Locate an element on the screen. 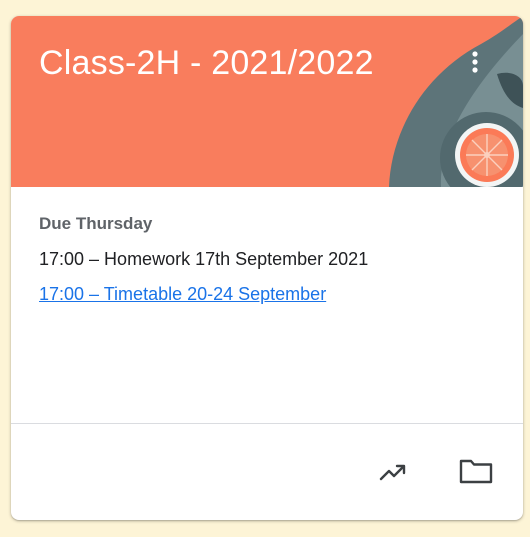  class-title: Class-2H - 2021/2022 is located at coordinates (206, 63).